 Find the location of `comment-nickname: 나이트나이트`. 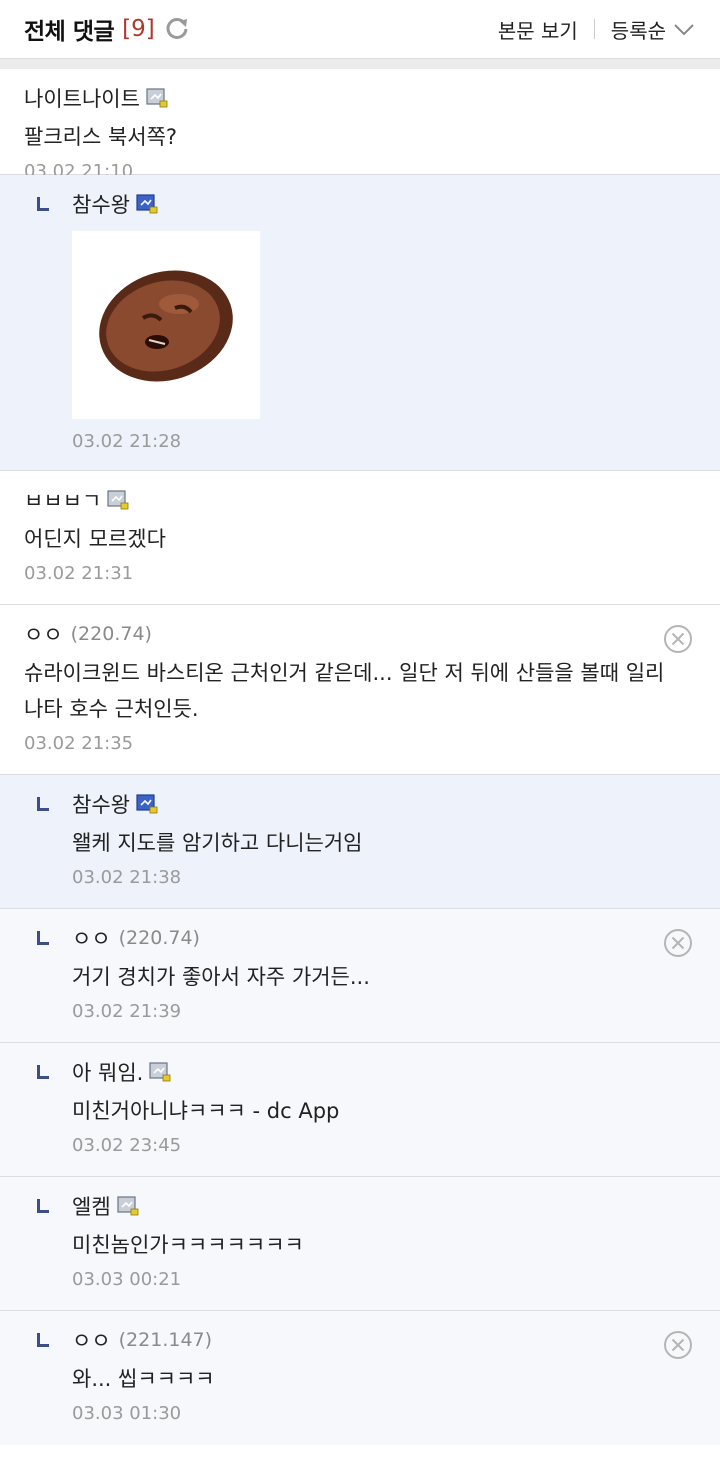

comment-nickname: 나이트나이트 is located at coordinates (82, 98).